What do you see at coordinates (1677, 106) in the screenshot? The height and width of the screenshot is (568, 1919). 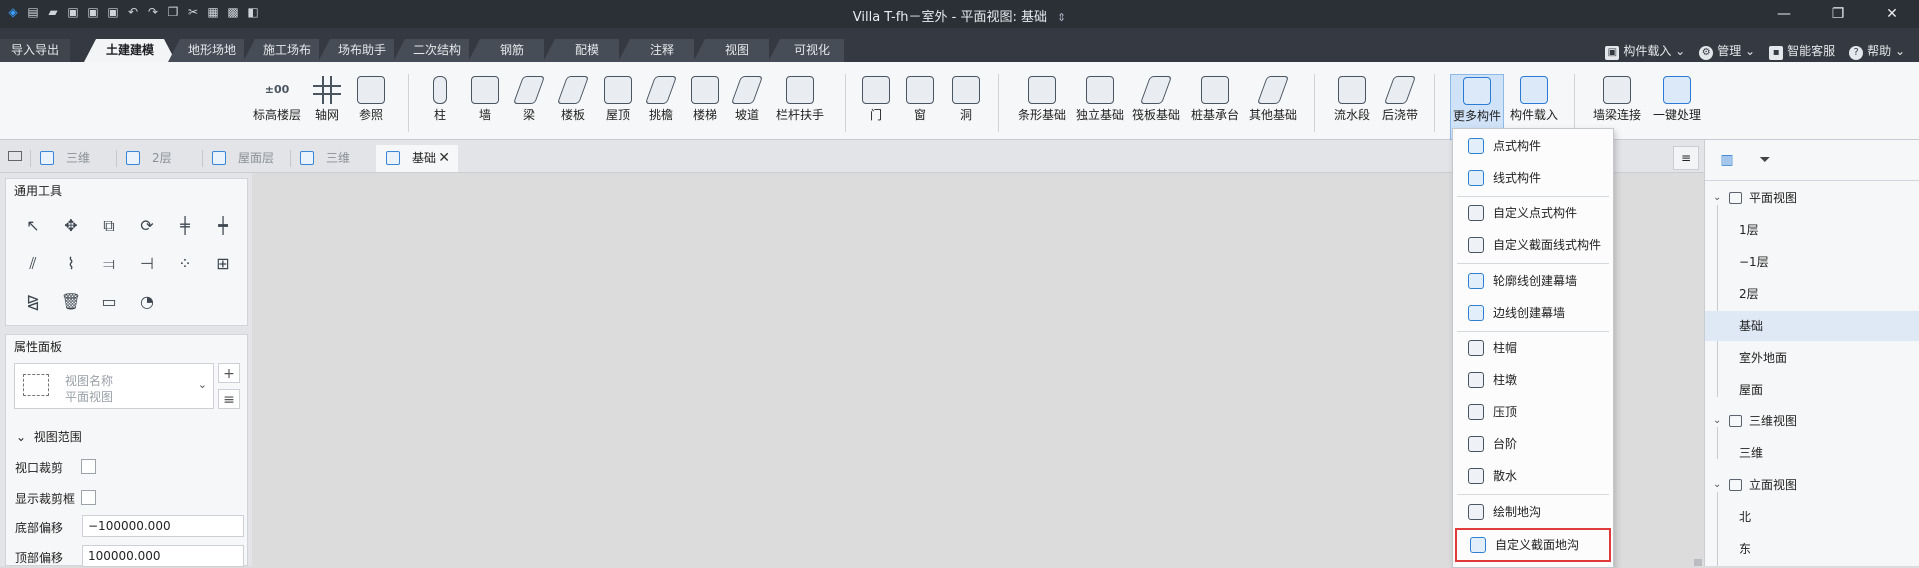 I see `one-key-process-button: 一键处理` at bounding box center [1677, 106].